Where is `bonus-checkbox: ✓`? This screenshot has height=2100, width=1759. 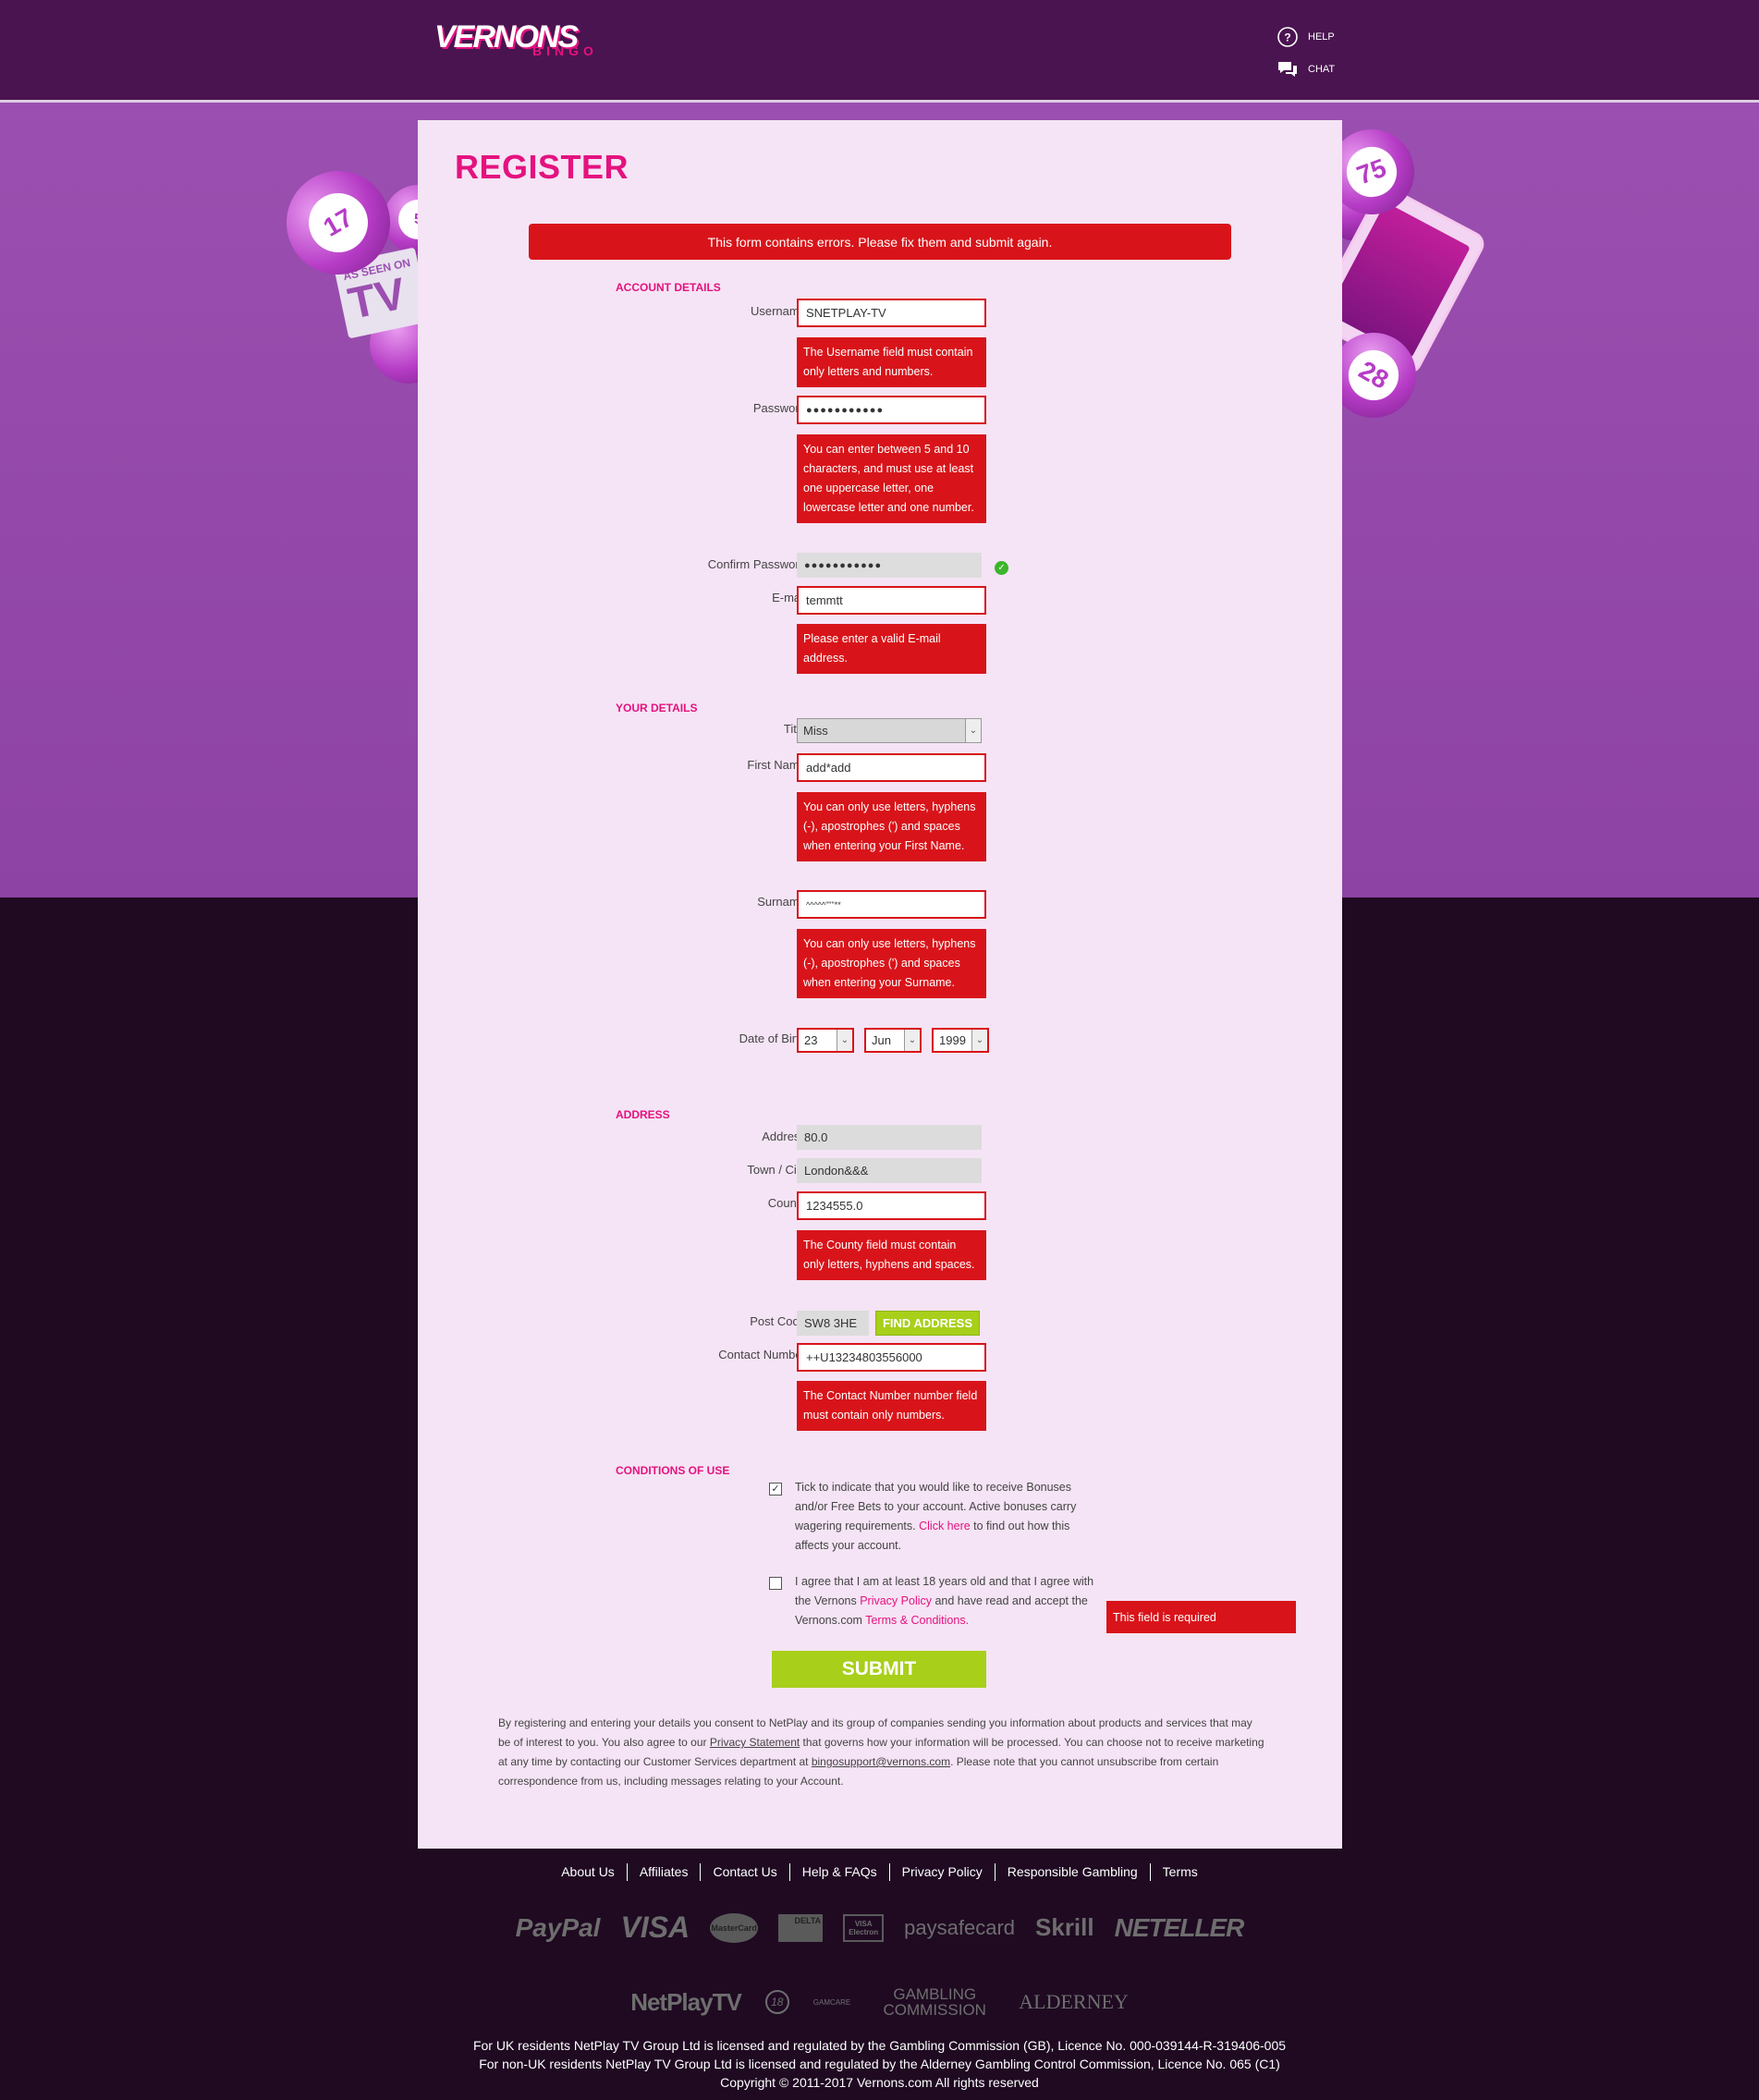 bonus-checkbox: ✓ is located at coordinates (775, 1490).